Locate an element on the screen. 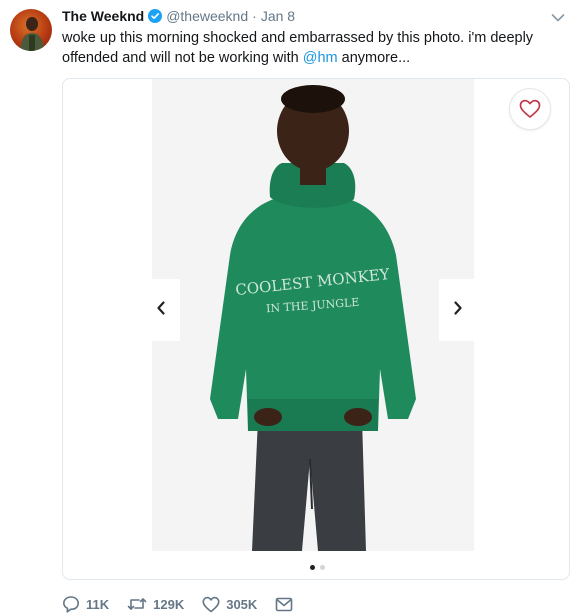 The image size is (577, 615). retweet-button: 129K is located at coordinates (155, 604).